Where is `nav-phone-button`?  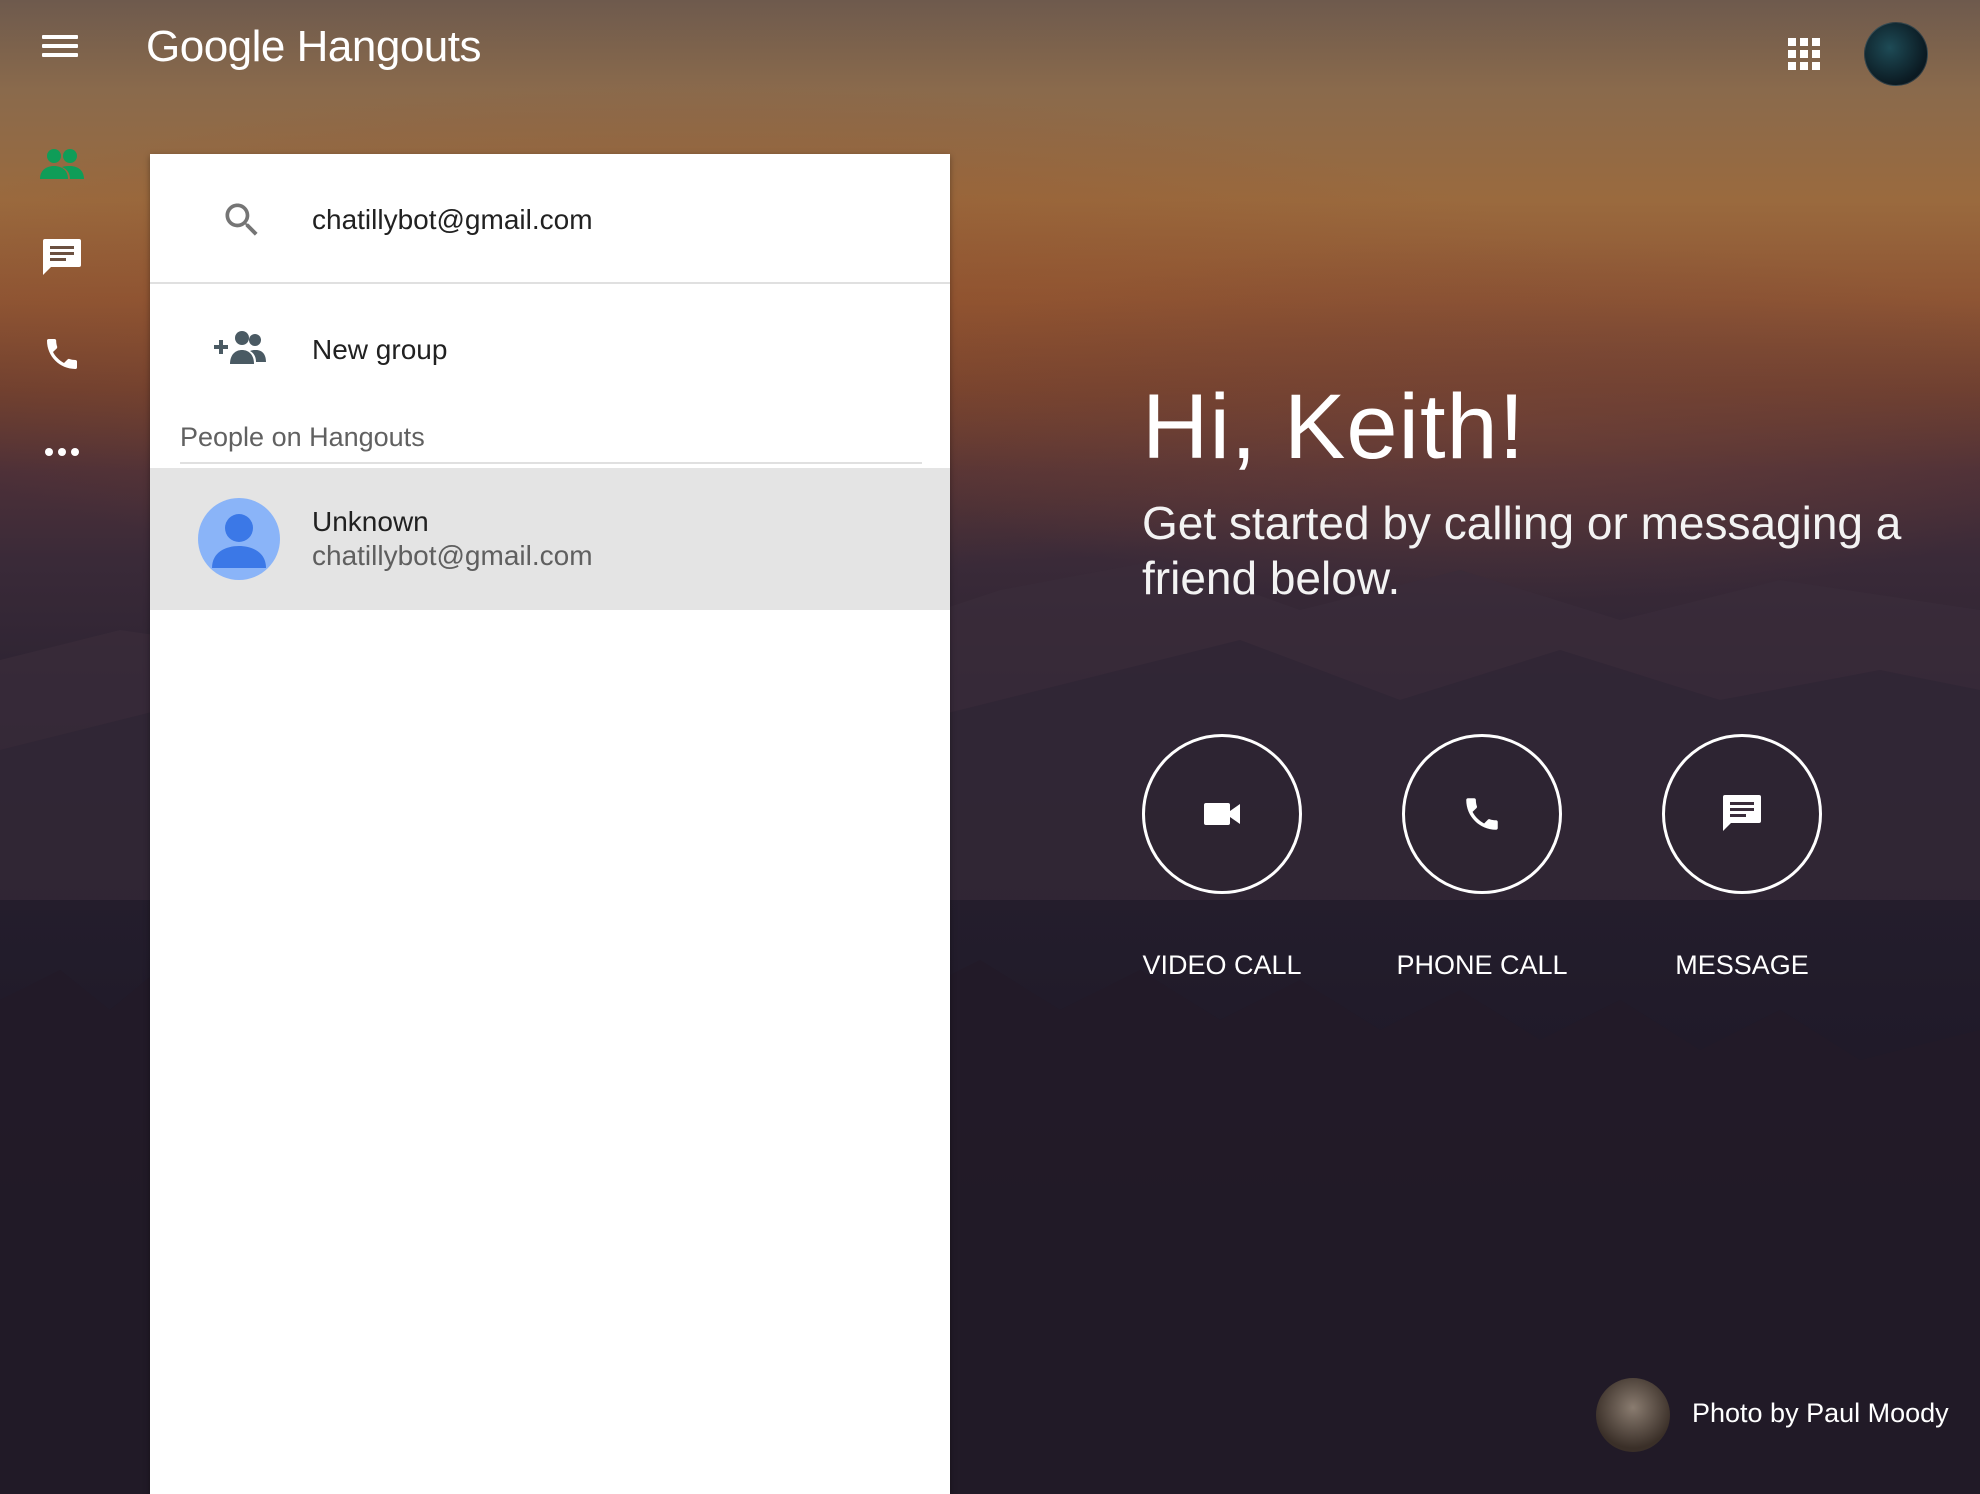
nav-phone-button is located at coordinates (62, 354).